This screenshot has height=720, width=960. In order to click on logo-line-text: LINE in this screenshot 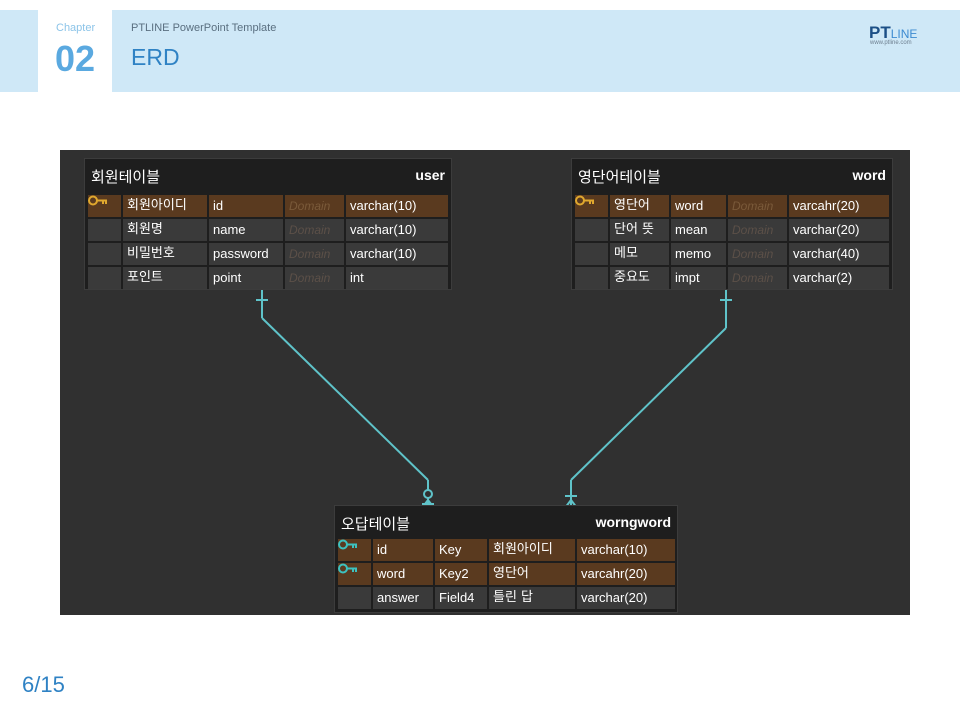, I will do `click(904, 34)`.